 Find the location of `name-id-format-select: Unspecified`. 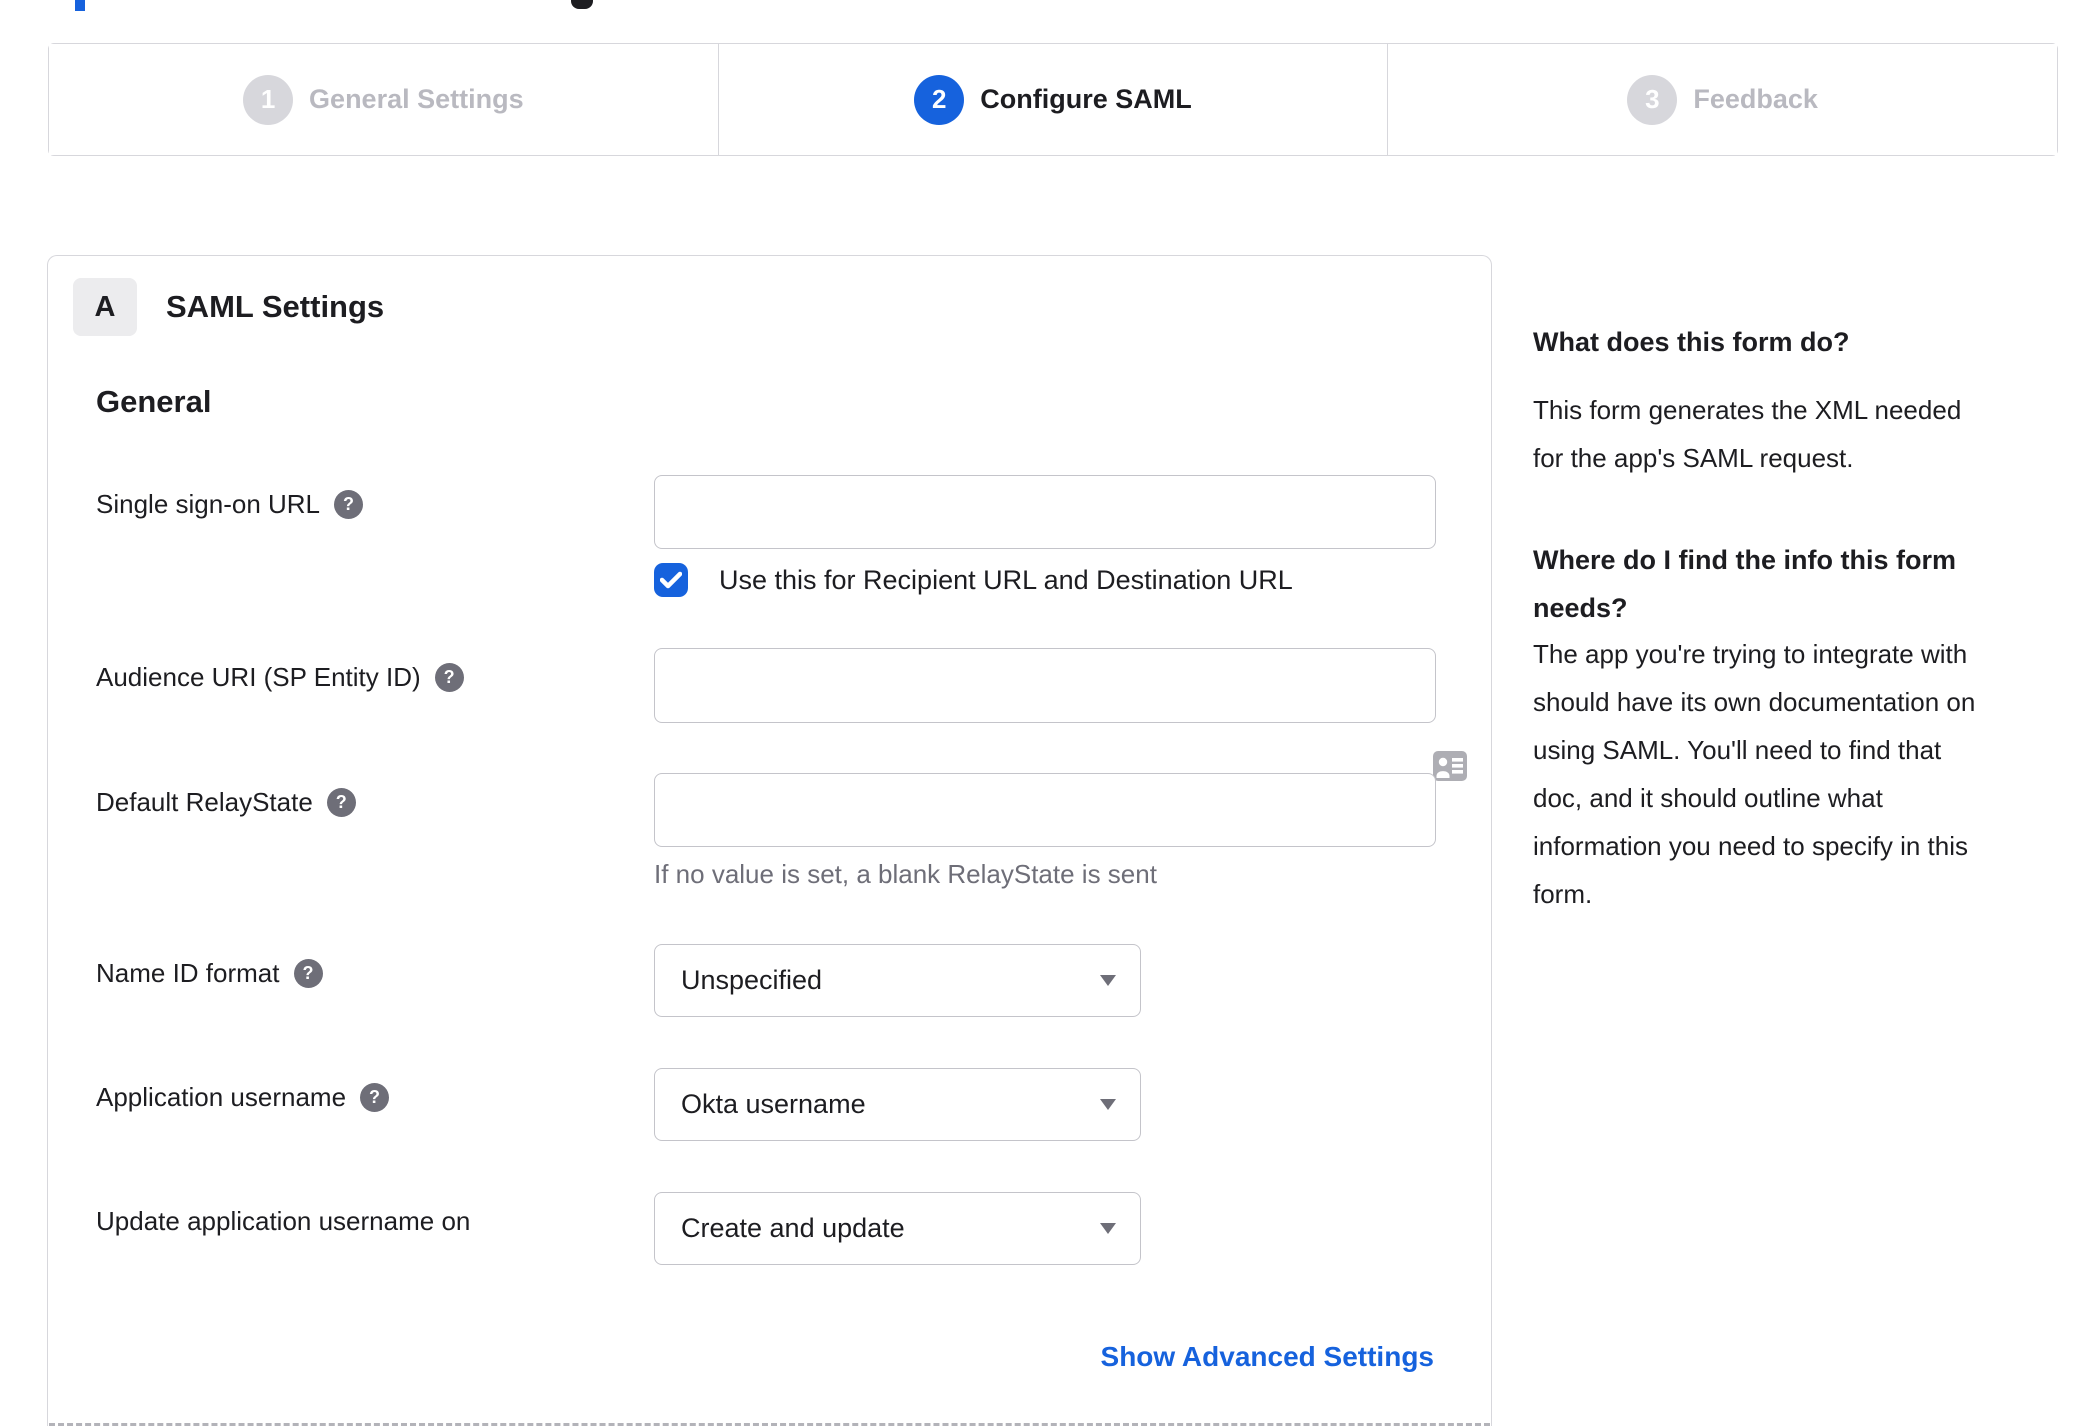

name-id-format-select: Unspecified is located at coordinates (897, 980).